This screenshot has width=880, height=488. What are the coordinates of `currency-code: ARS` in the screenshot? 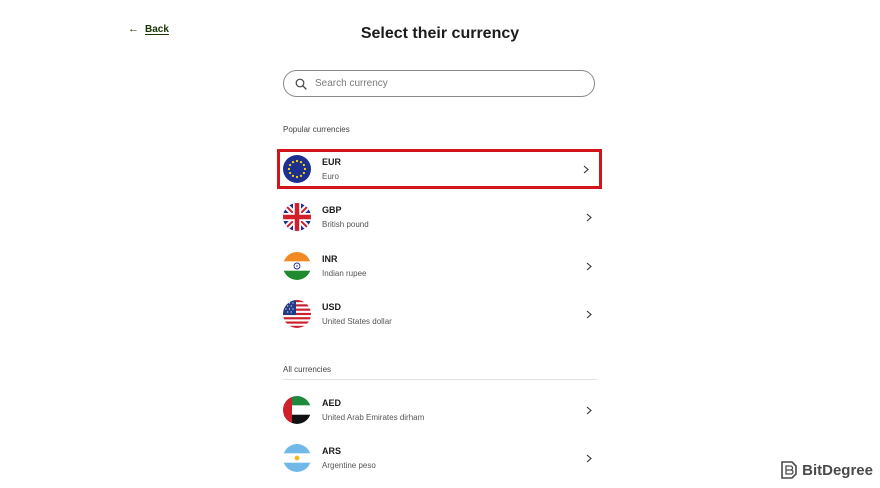 It's located at (332, 451).